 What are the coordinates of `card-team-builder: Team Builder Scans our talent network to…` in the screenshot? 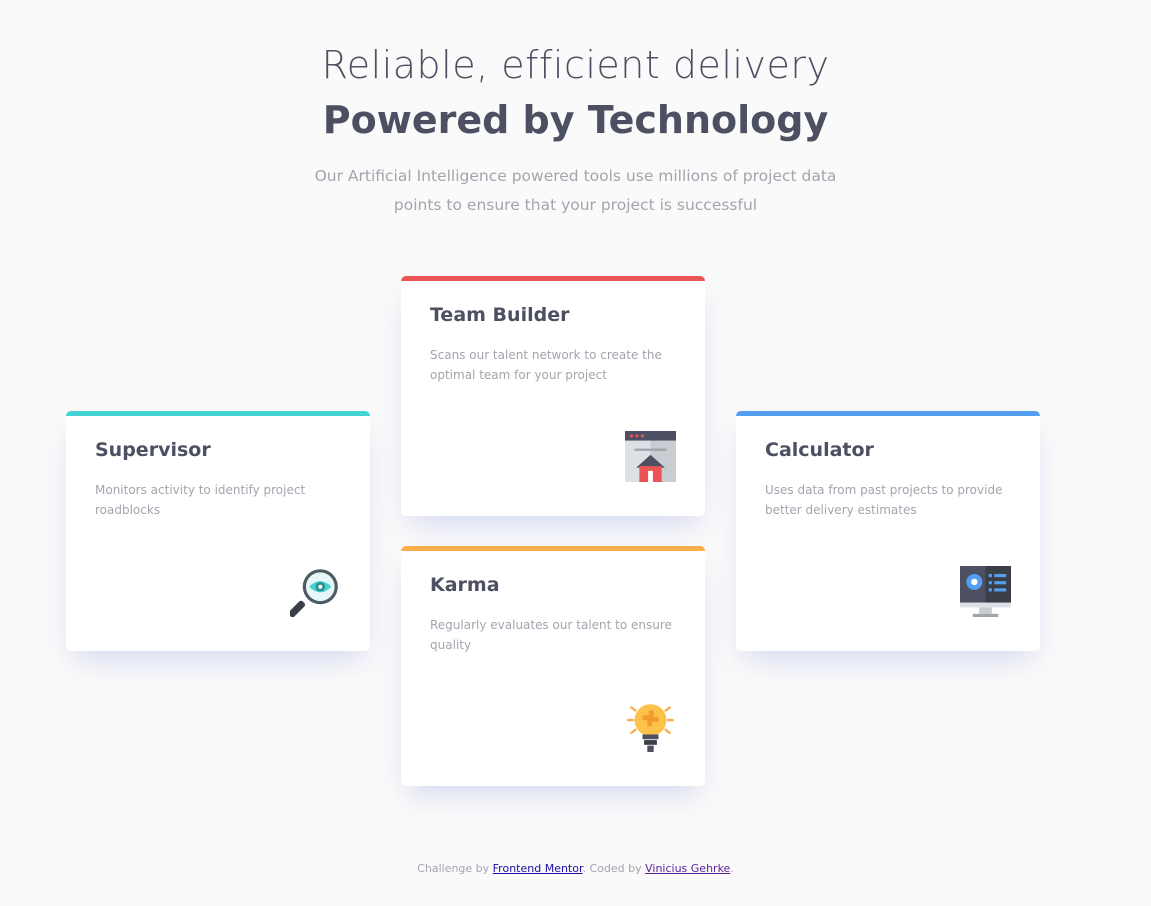 It's located at (553, 396).